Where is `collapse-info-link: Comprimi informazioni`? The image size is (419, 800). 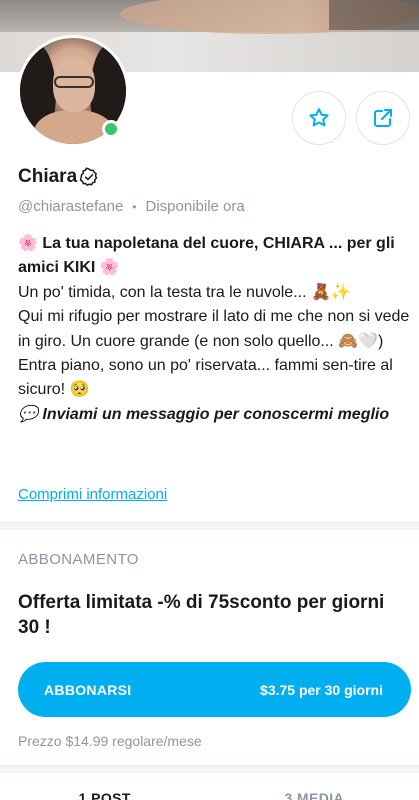
collapse-info-link: Comprimi informazioni is located at coordinates (92, 494).